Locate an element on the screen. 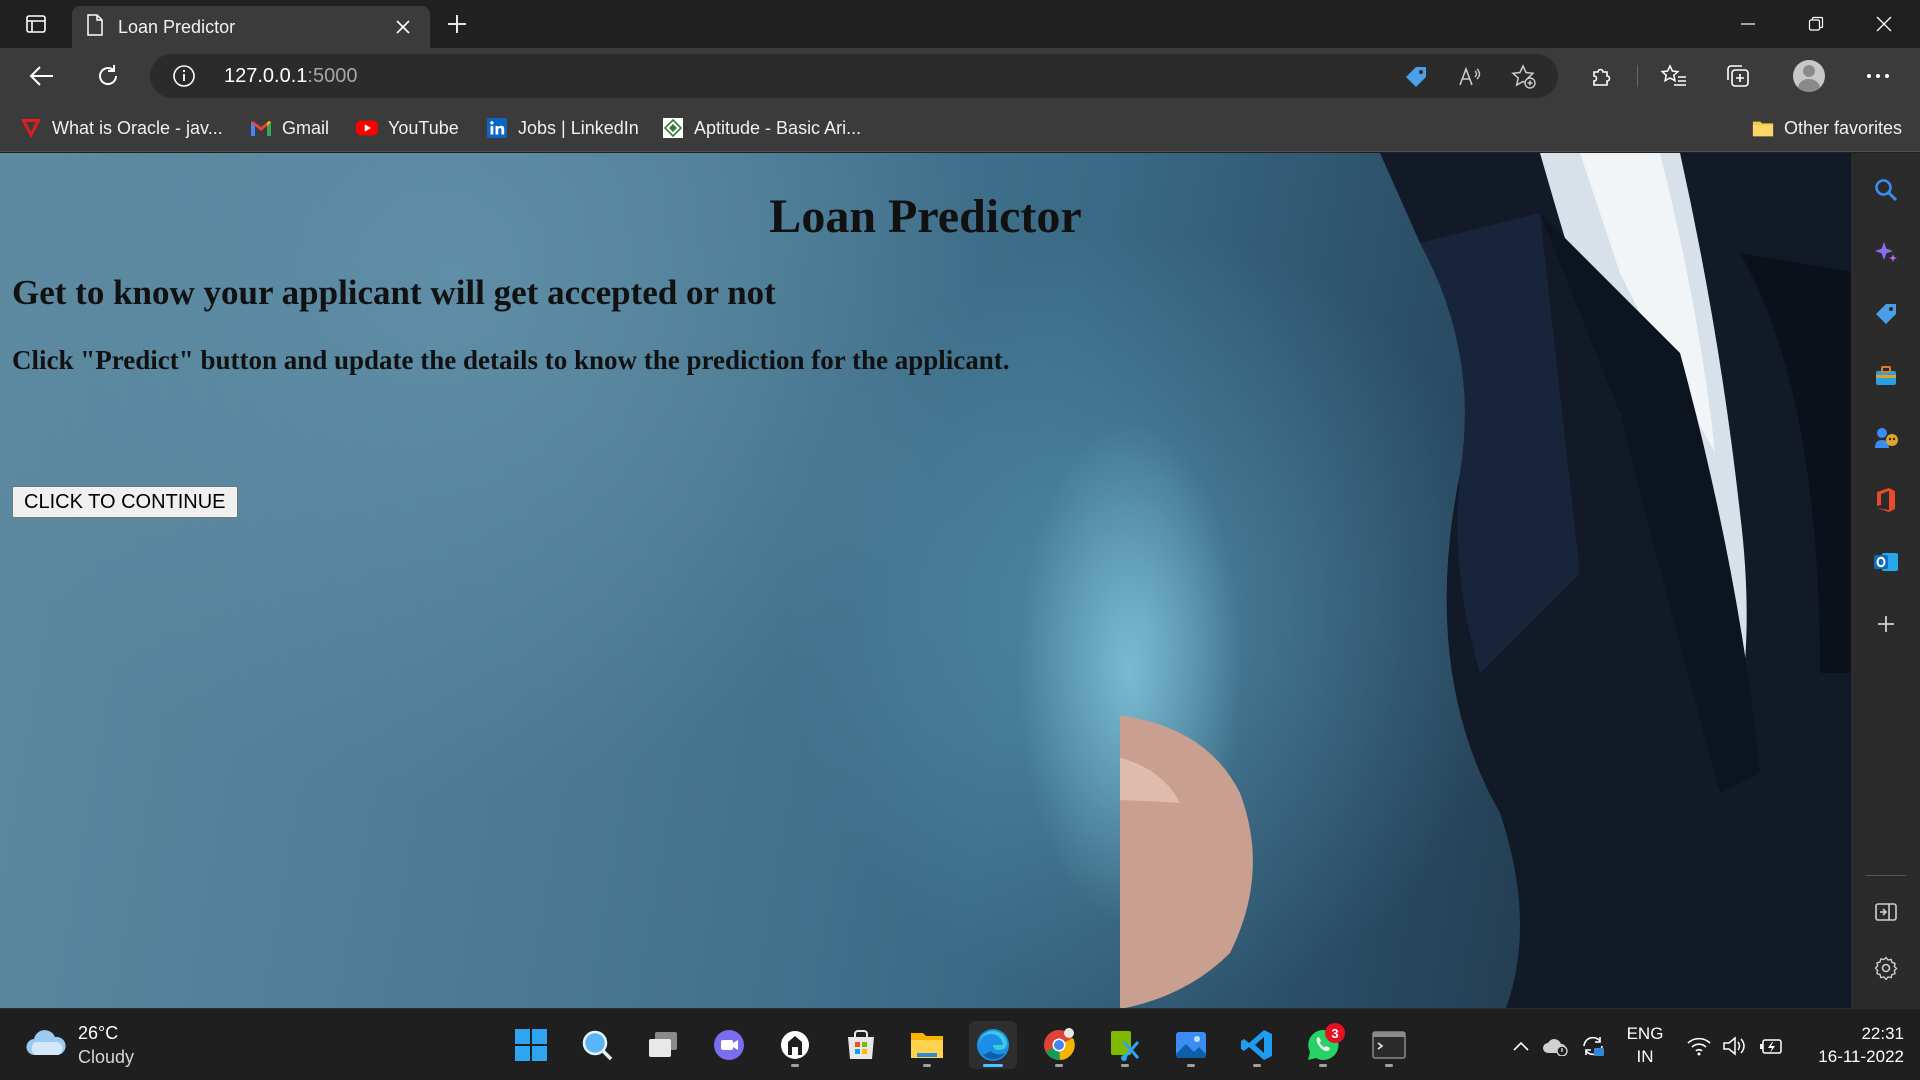 The width and height of the screenshot is (1920, 1080). microsoft-store-icon is located at coordinates (861, 1045).